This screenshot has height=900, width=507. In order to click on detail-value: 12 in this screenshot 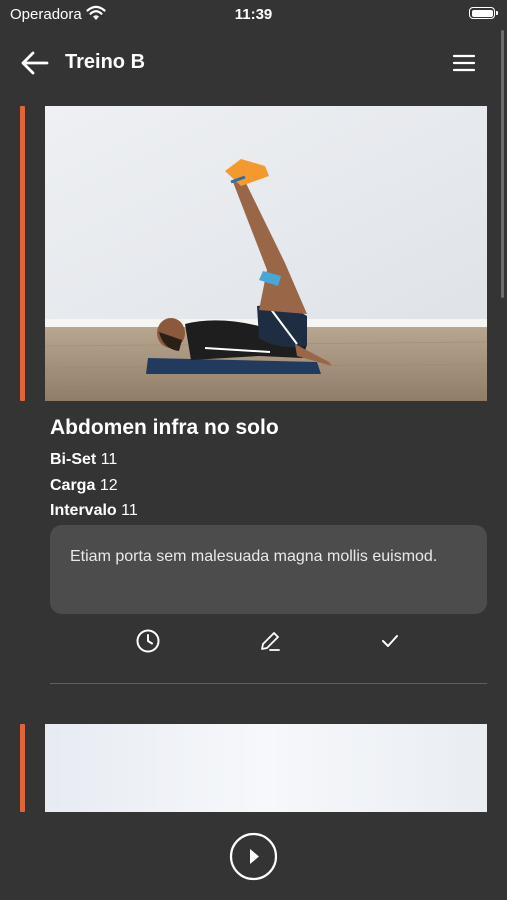, I will do `click(108, 485)`.